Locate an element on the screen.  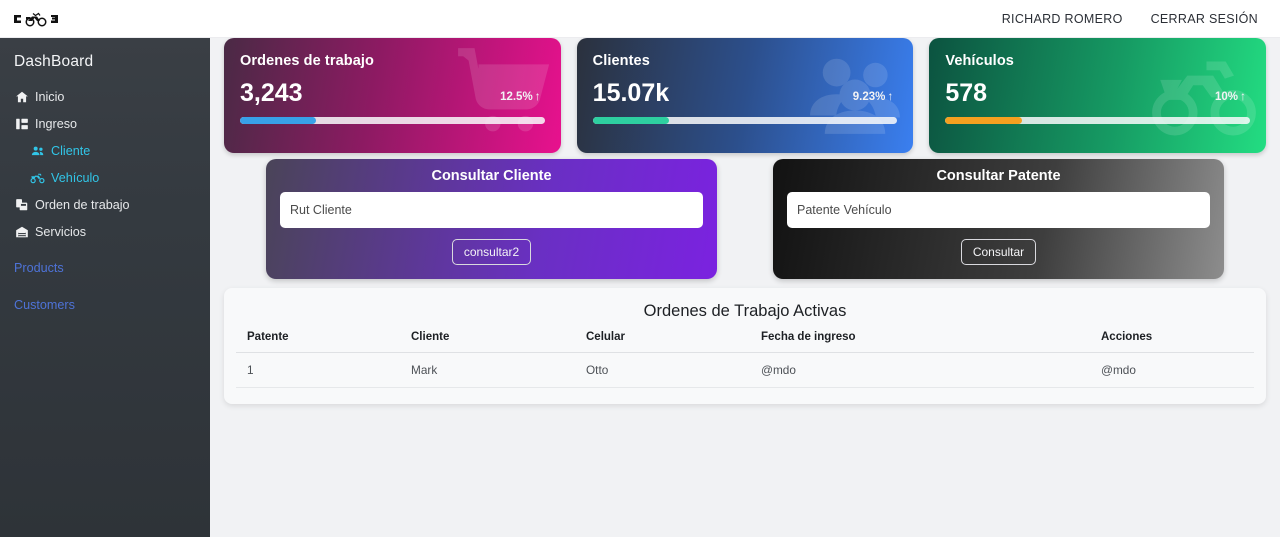
logout-link: CERRAR SESIÓN is located at coordinates (1204, 19).